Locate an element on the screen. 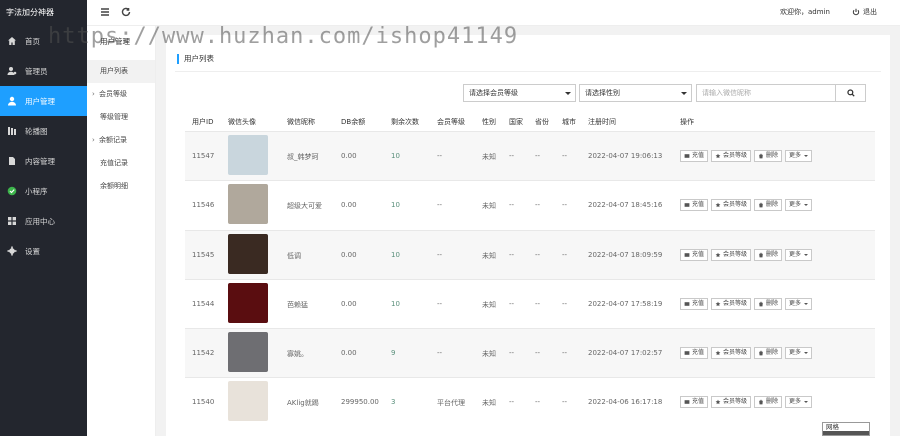 The image size is (900, 436). search-button is located at coordinates (851, 93).